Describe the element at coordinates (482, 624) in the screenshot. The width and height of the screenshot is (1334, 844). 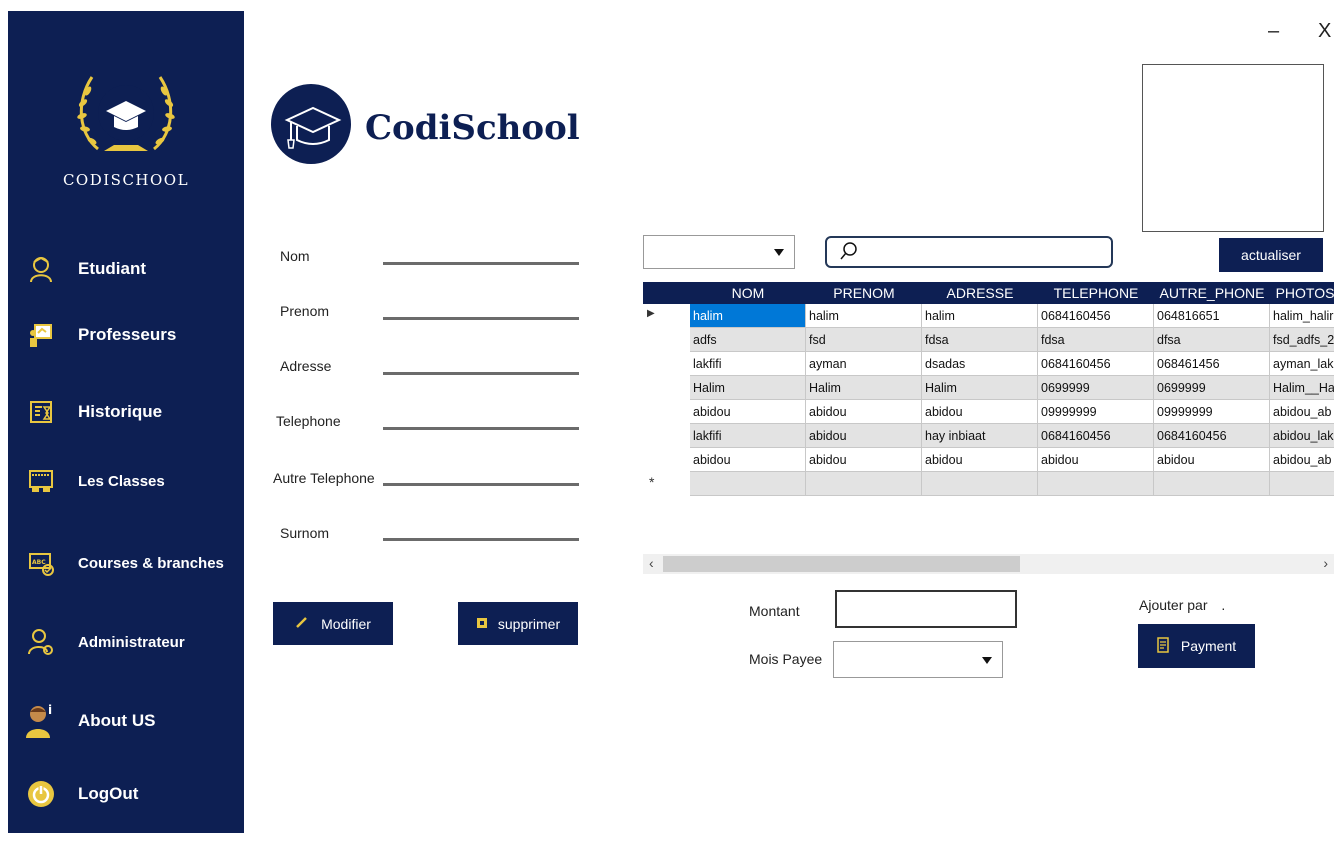
I see `delete-icon` at that location.